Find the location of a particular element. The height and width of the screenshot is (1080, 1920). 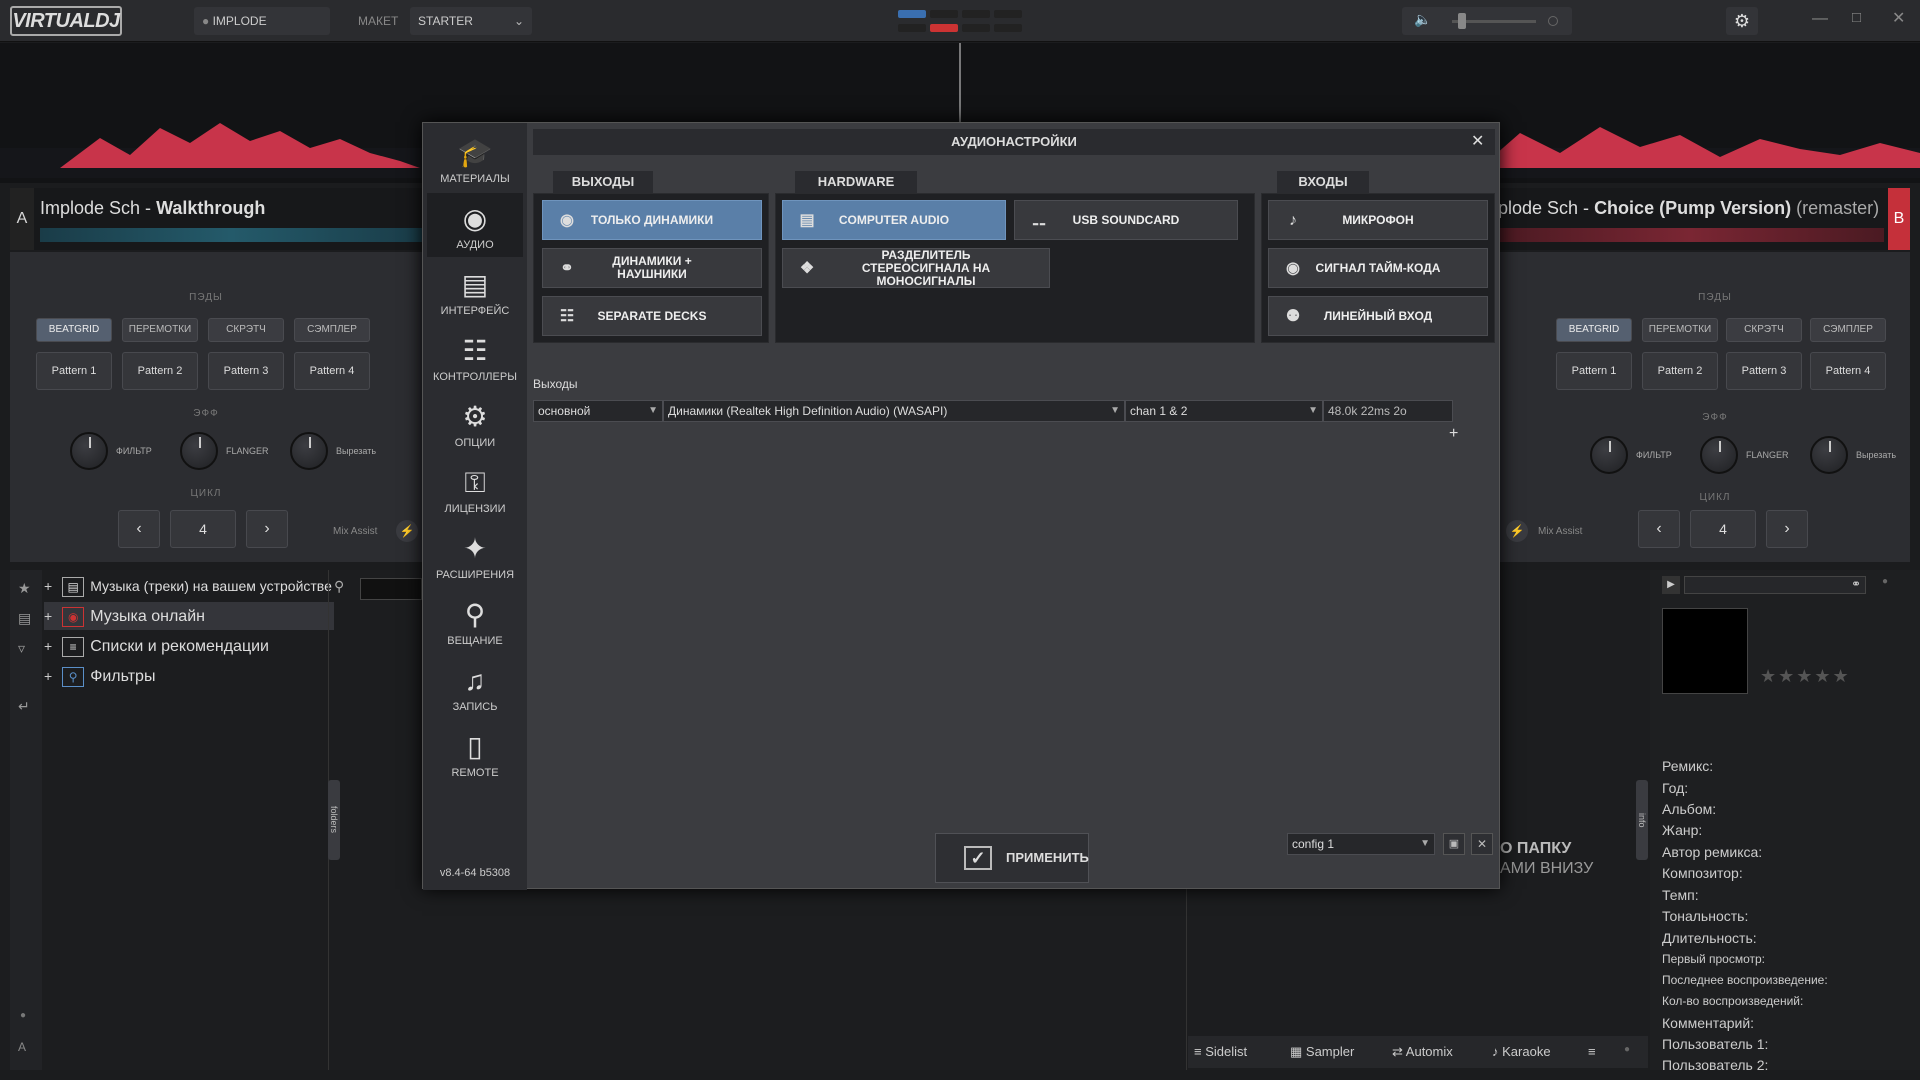

deck-b-mini-waveform is located at coordinates (1690, 235).